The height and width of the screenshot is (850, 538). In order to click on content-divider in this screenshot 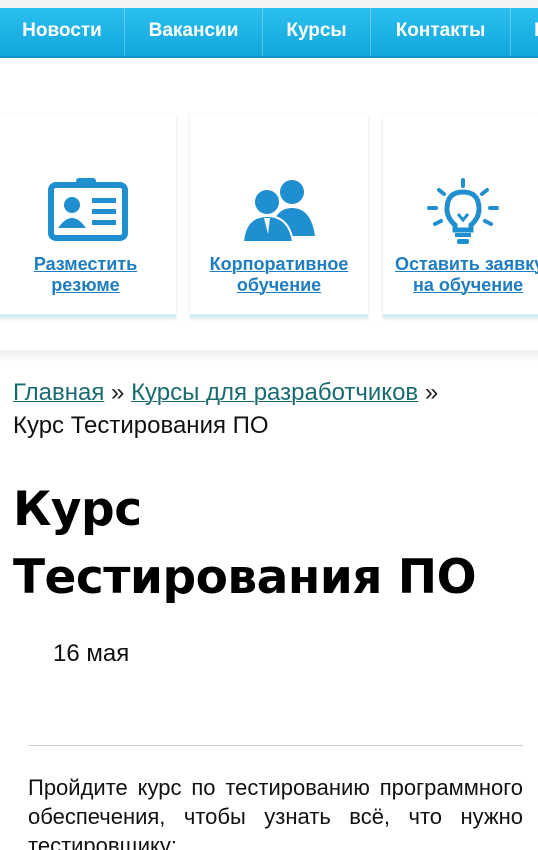, I will do `click(275, 745)`.